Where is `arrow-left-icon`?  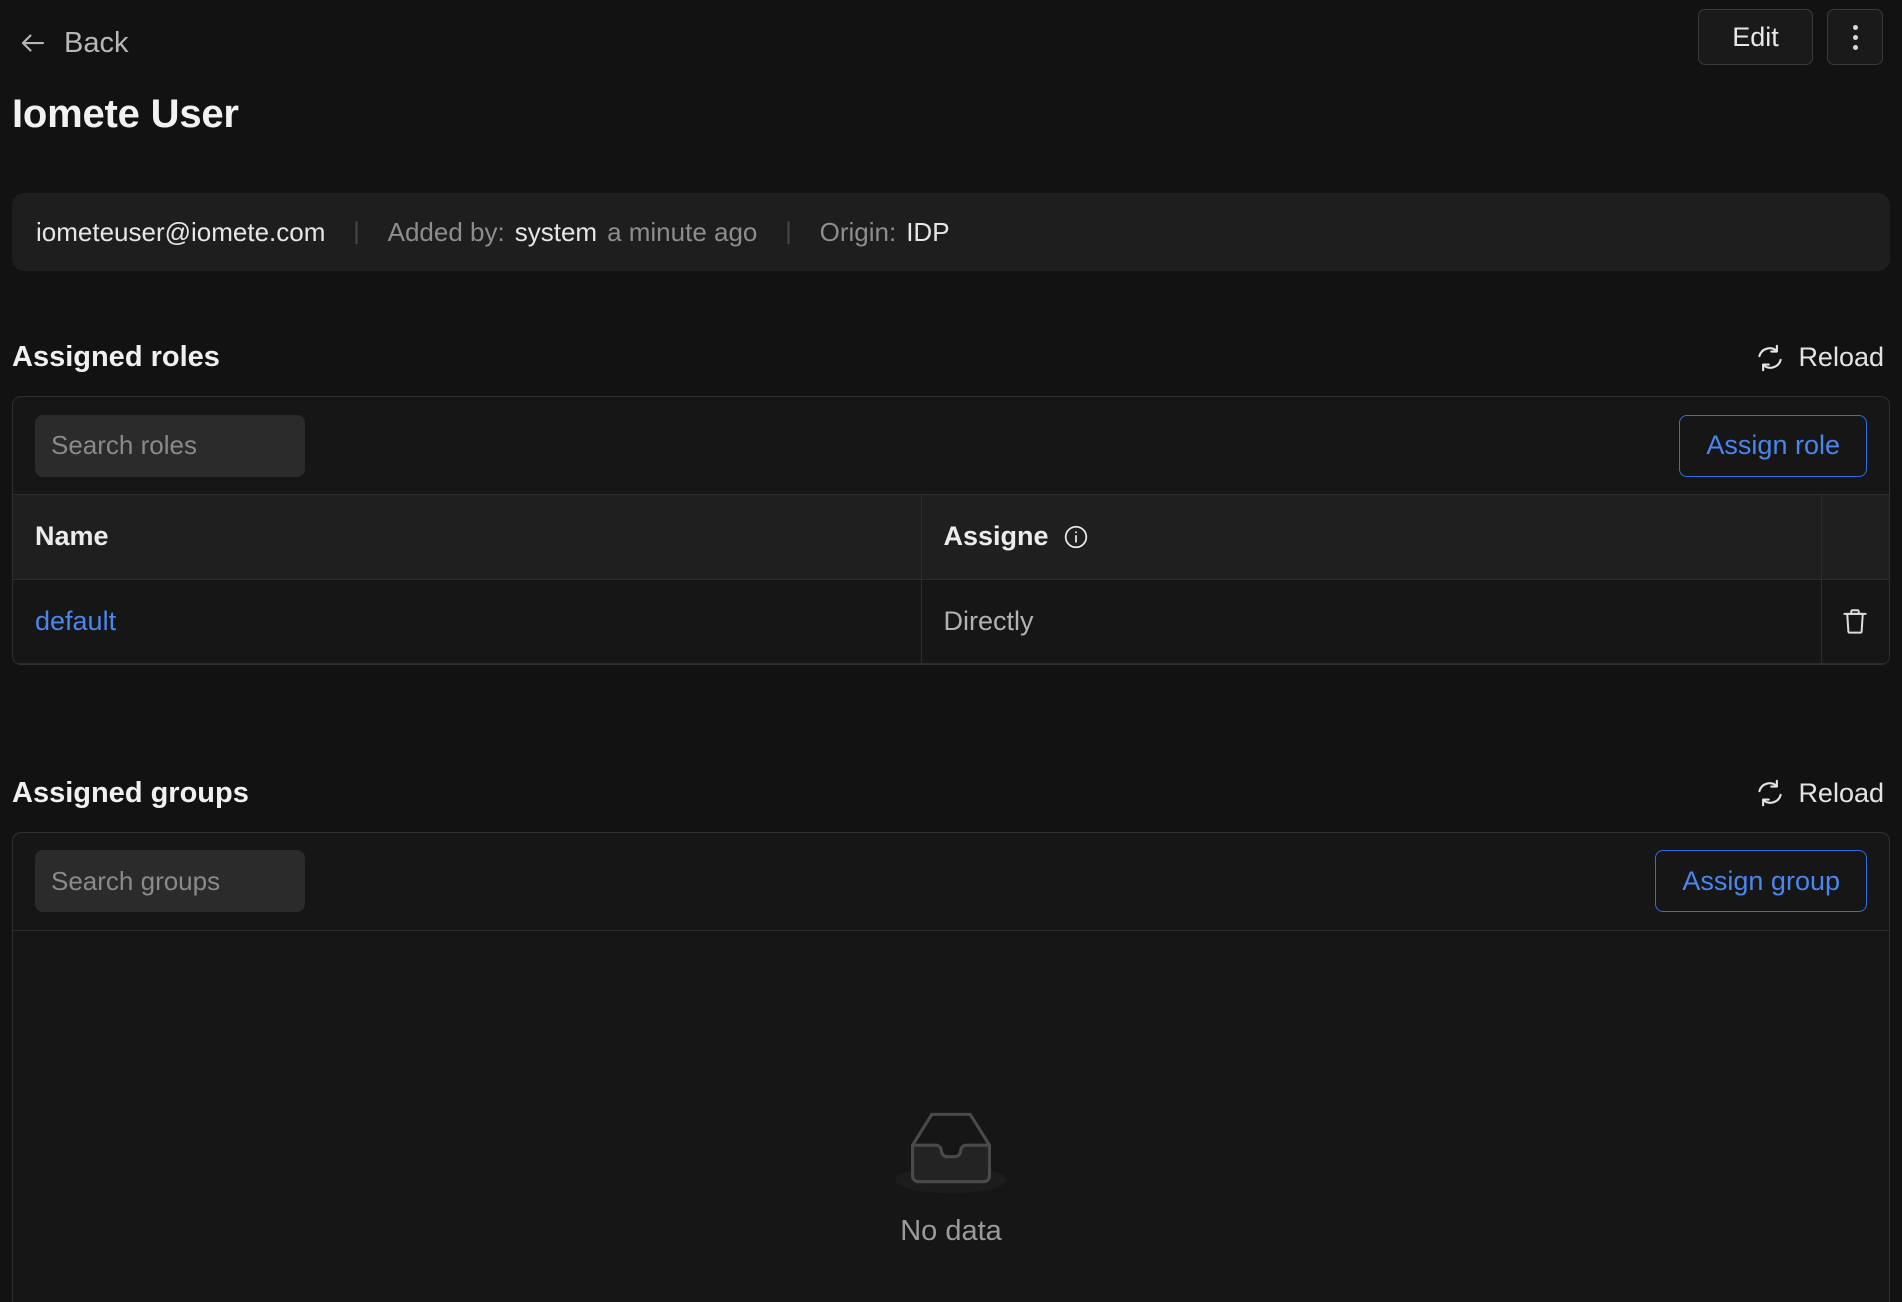
arrow-left-icon is located at coordinates (33, 43).